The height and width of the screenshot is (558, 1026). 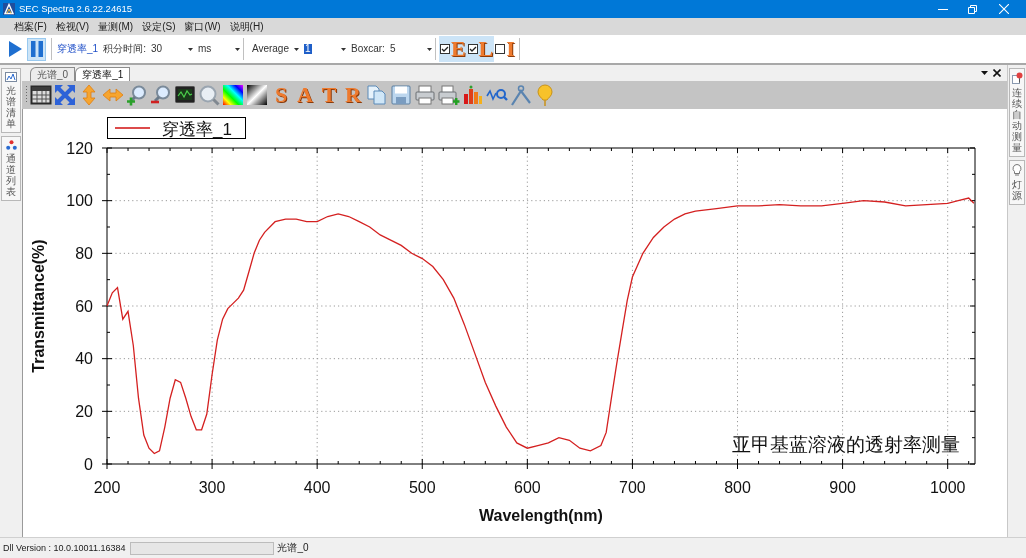 What do you see at coordinates (107, 487) in the screenshot?
I see `x-tick-label: 200` at bounding box center [107, 487].